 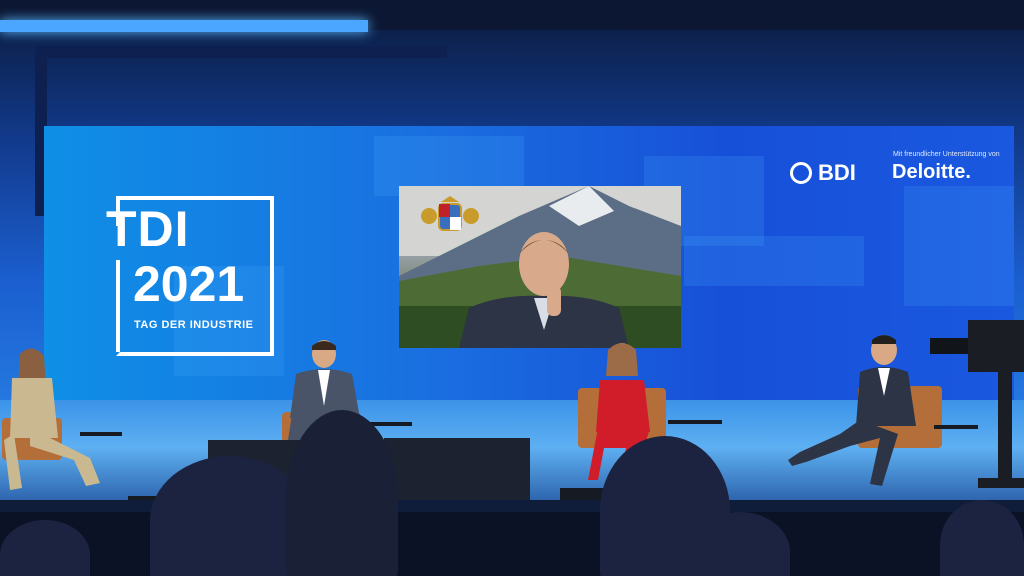 What do you see at coordinates (946, 154) in the screenshot?
I see `sponsor-note: Mit freundlicher Unterstützung von` at bounding box center [946, 154].